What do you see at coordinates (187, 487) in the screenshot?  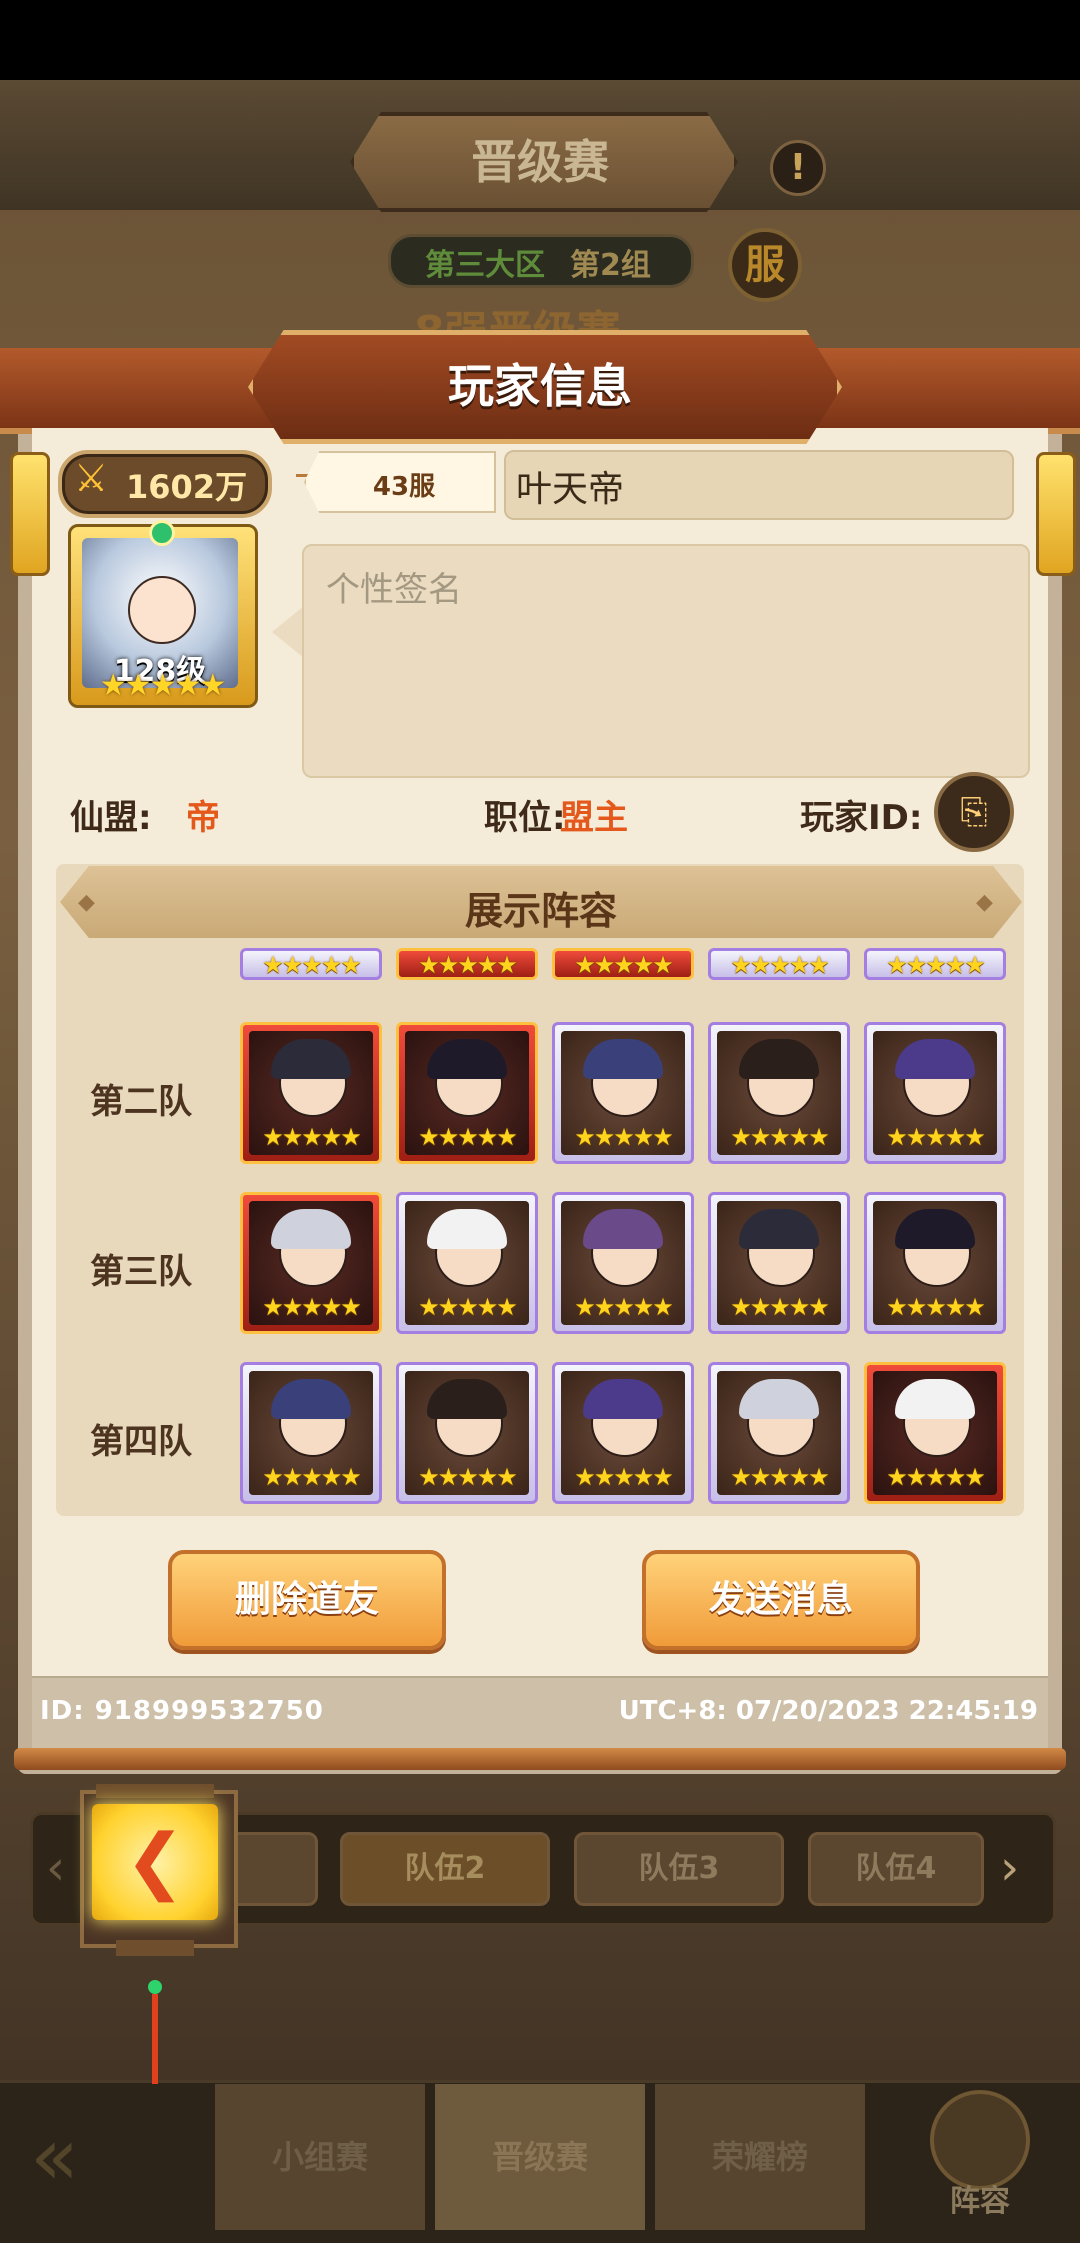 I see `combat-power-value: 1602万` at bounding box center [187, 487].